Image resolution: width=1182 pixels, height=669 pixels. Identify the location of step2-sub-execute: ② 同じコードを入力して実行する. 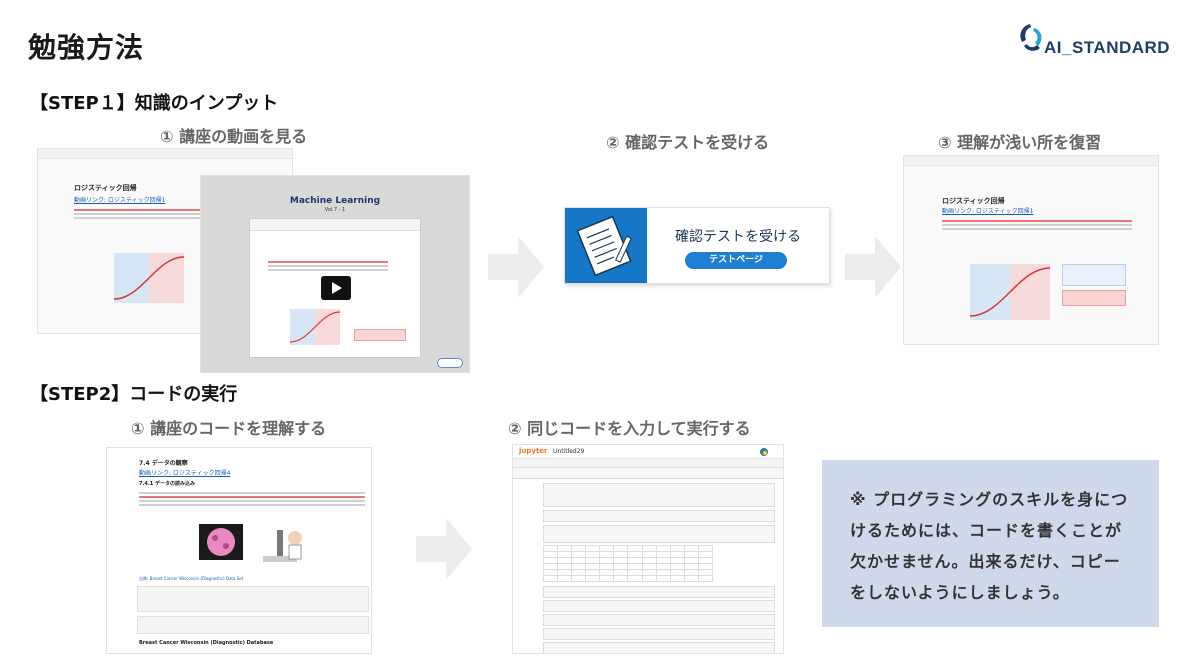
(629, 428).